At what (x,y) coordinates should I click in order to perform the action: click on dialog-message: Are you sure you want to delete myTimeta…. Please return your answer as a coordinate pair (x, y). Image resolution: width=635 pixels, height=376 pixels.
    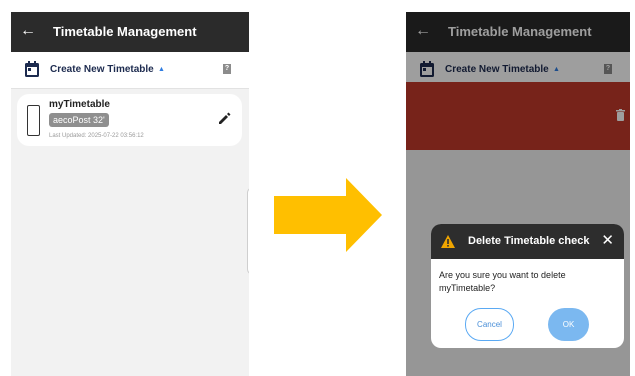
    Looking at the image, I should click on (502, 281).